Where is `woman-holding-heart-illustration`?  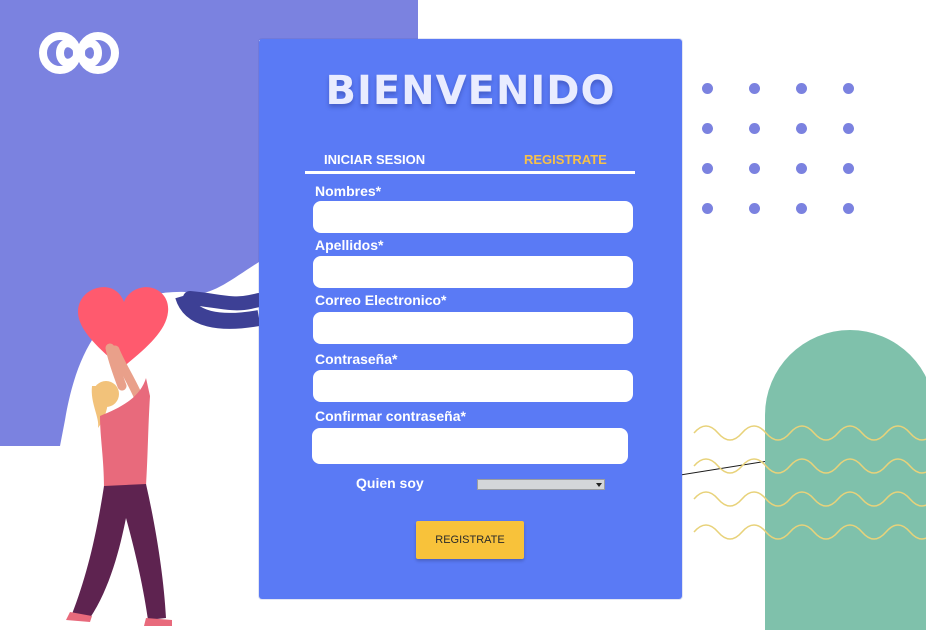
woman-holding-heart-illustration is located at coordinates (119, 456).